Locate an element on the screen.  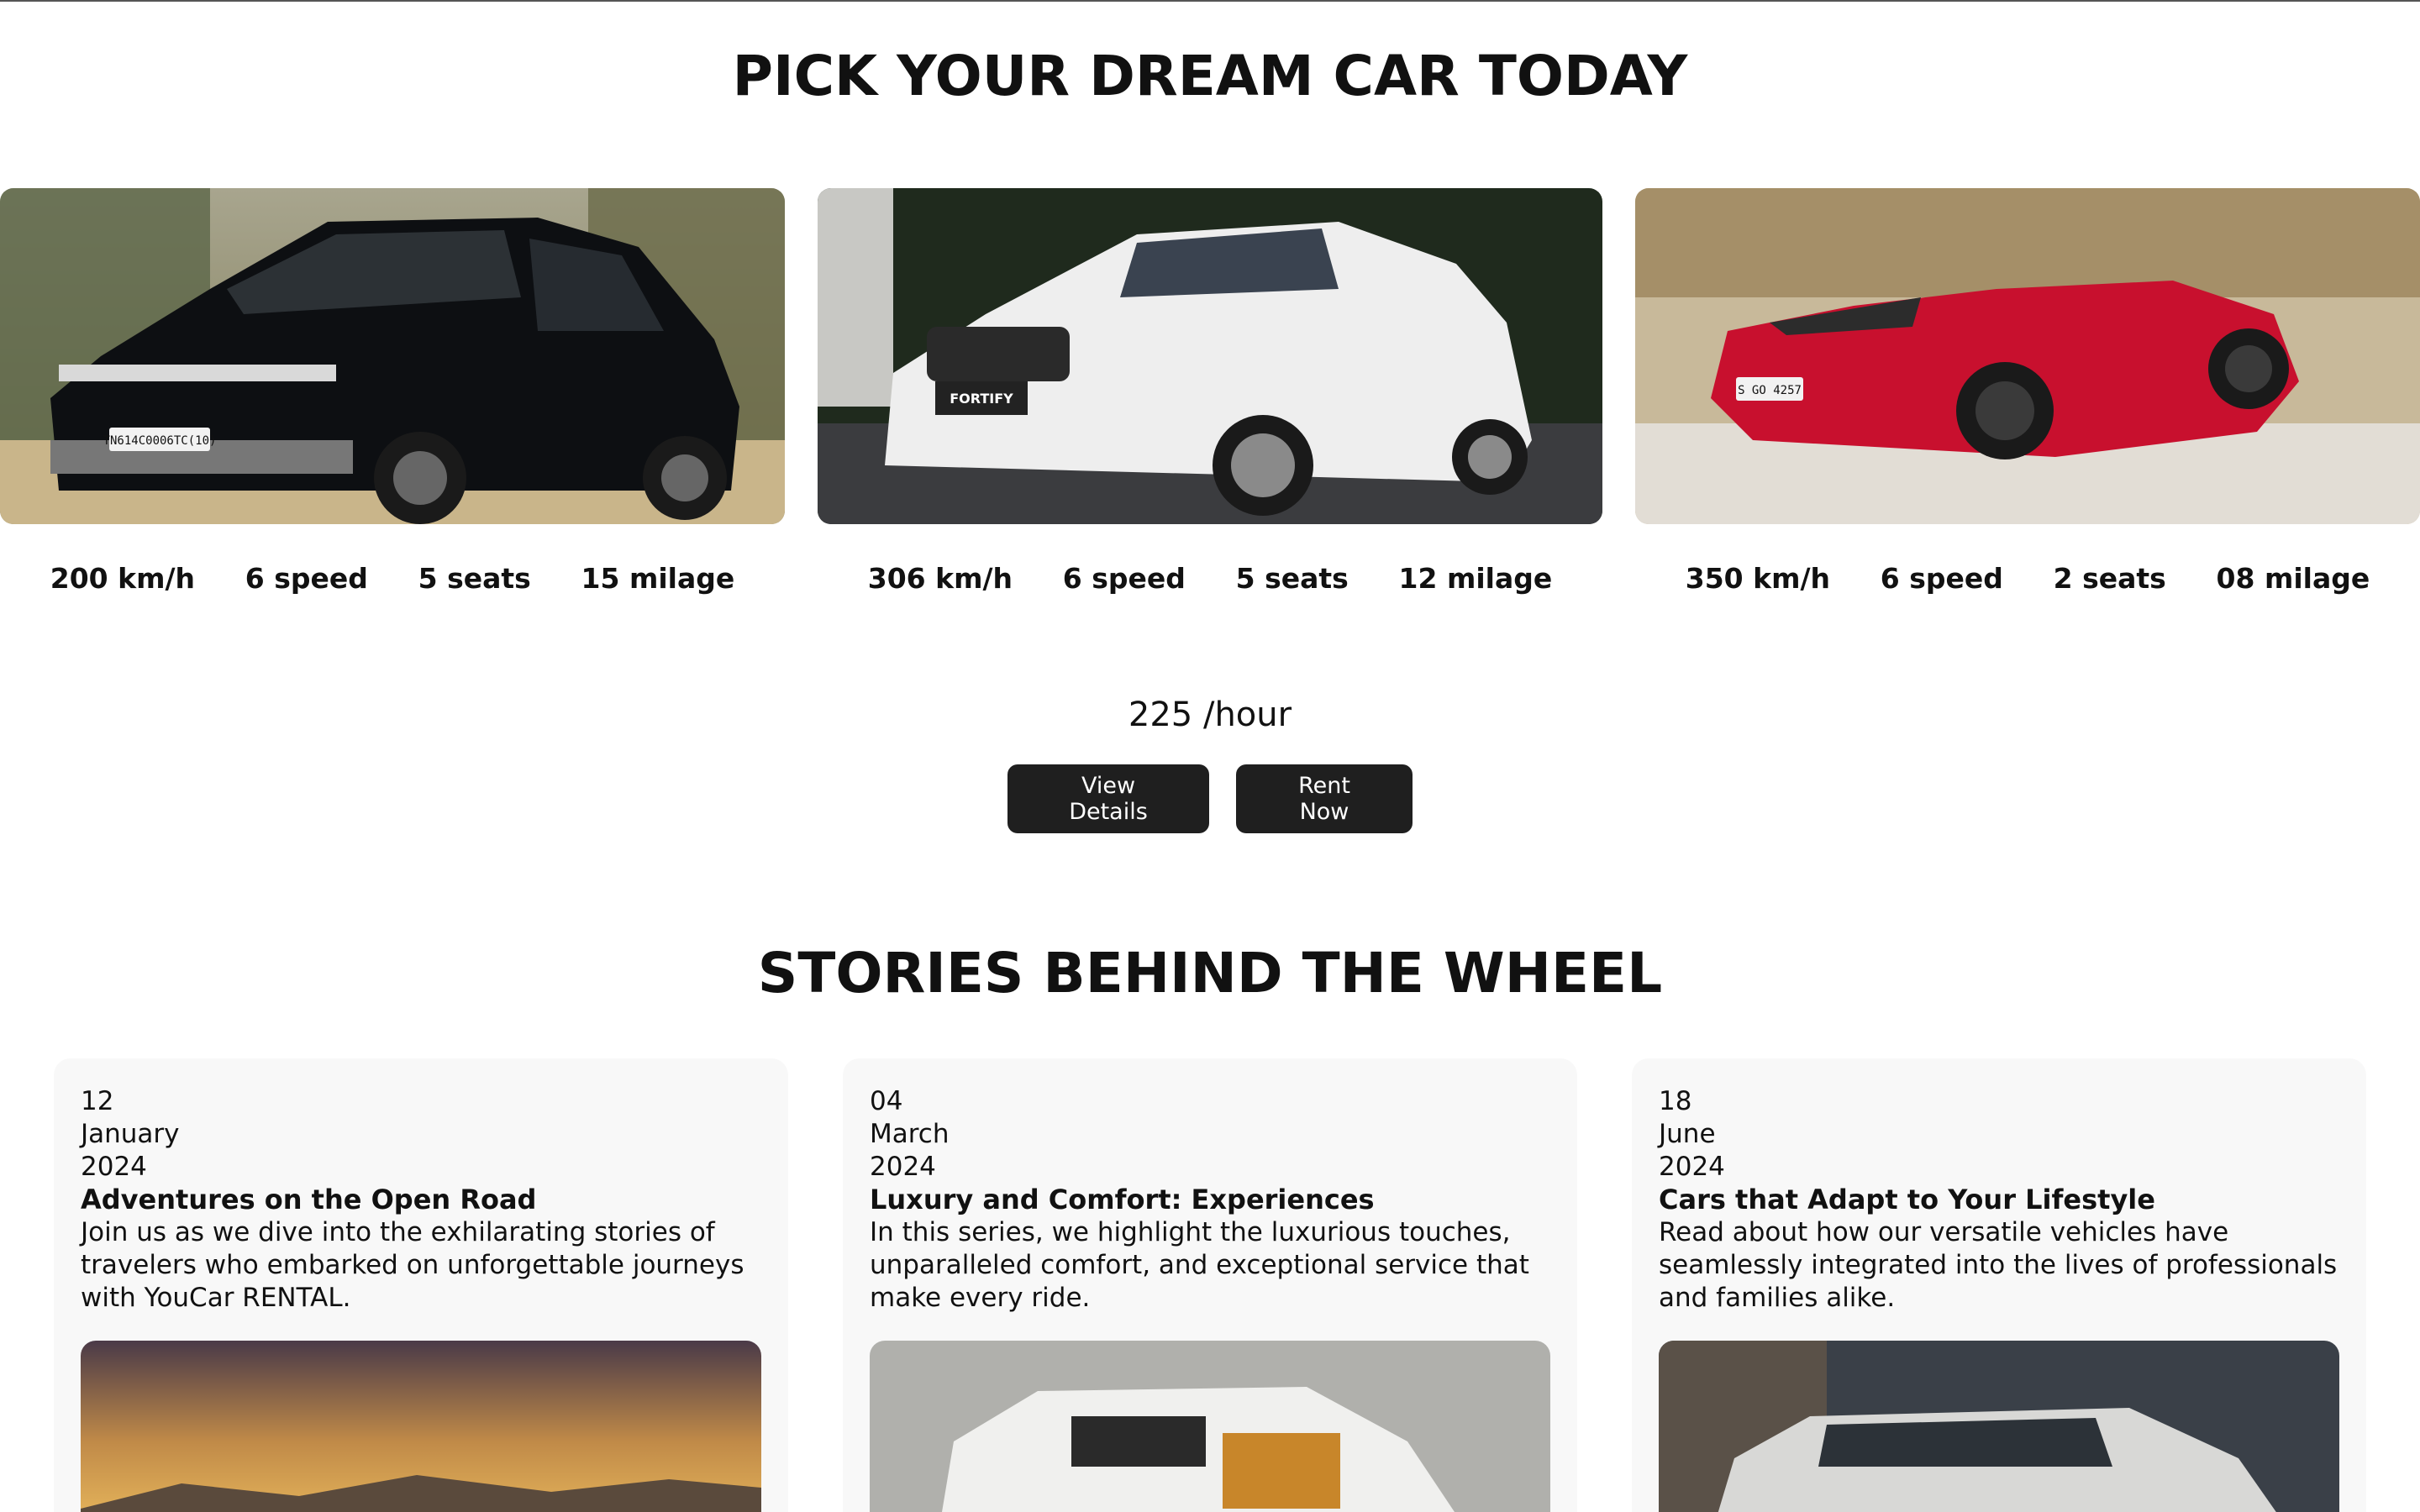
view-details-button: View Details is located at coordinates (1108, 798).